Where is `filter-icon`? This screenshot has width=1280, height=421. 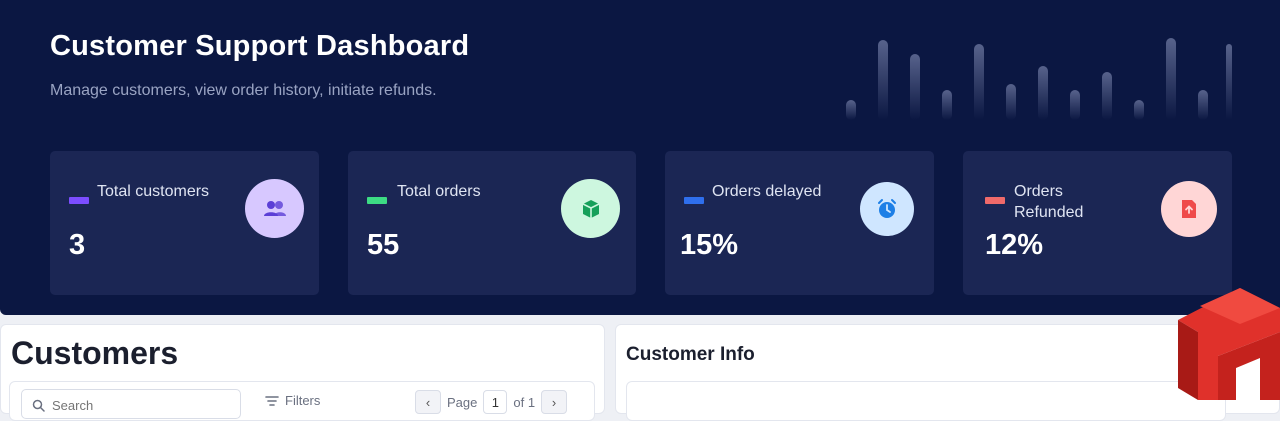 filter-icon is located at coordinates (272, 400).